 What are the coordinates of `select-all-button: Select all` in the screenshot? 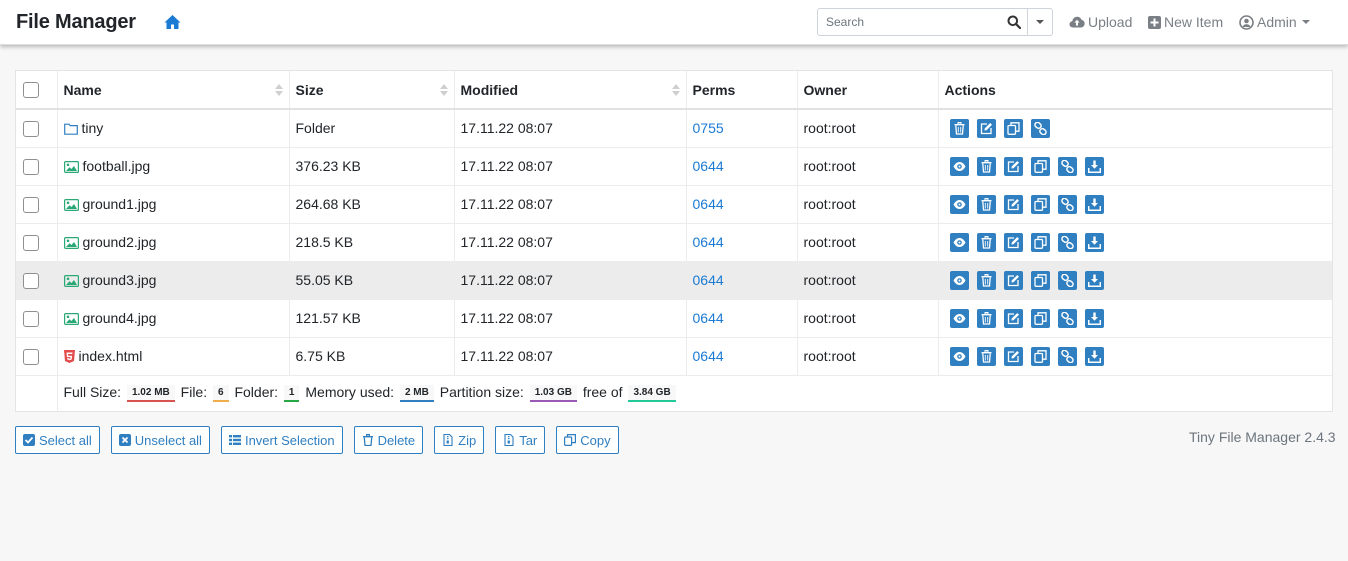 It's located at (57, 440).